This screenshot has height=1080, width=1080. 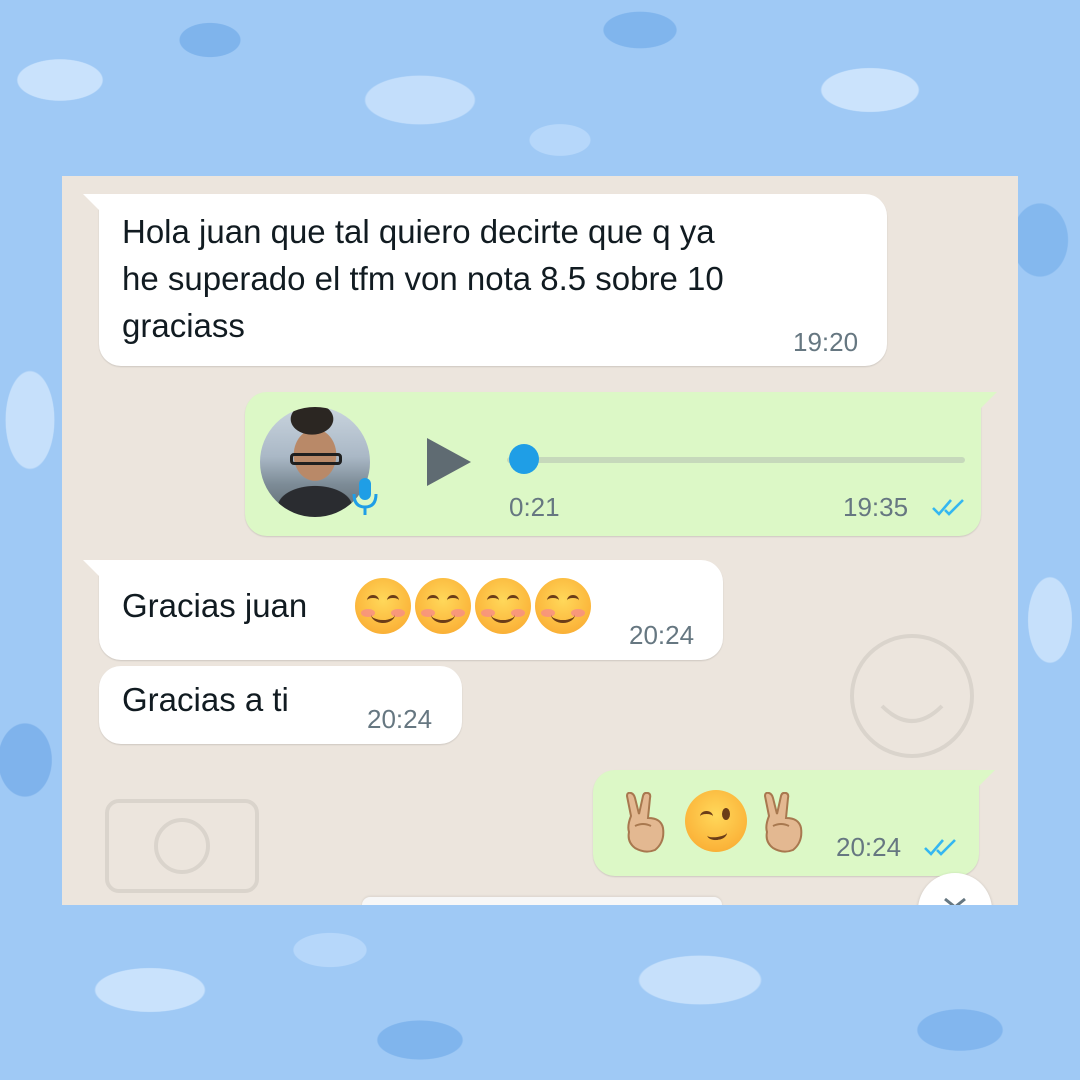 I want to click on message-bubble-outgoing: 20:24, so click(x=794, y=823).